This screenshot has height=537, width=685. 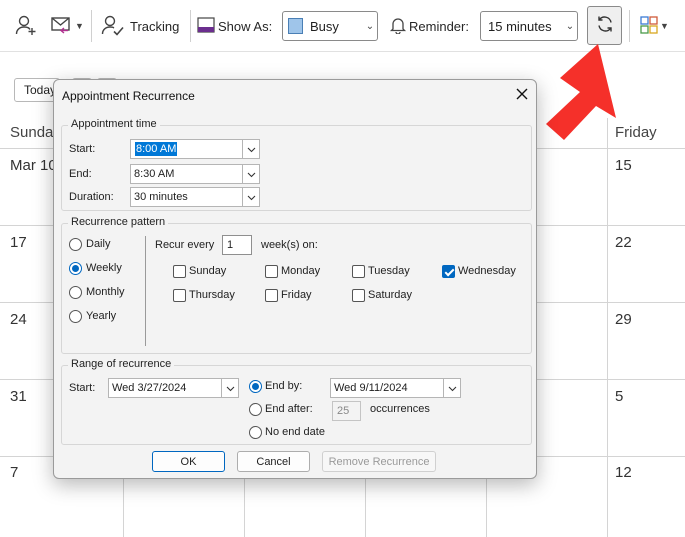 What do you see at coordinates (75, 268) in the screenshot?
I see `weekly-radio` at bounding box center [75, 268].